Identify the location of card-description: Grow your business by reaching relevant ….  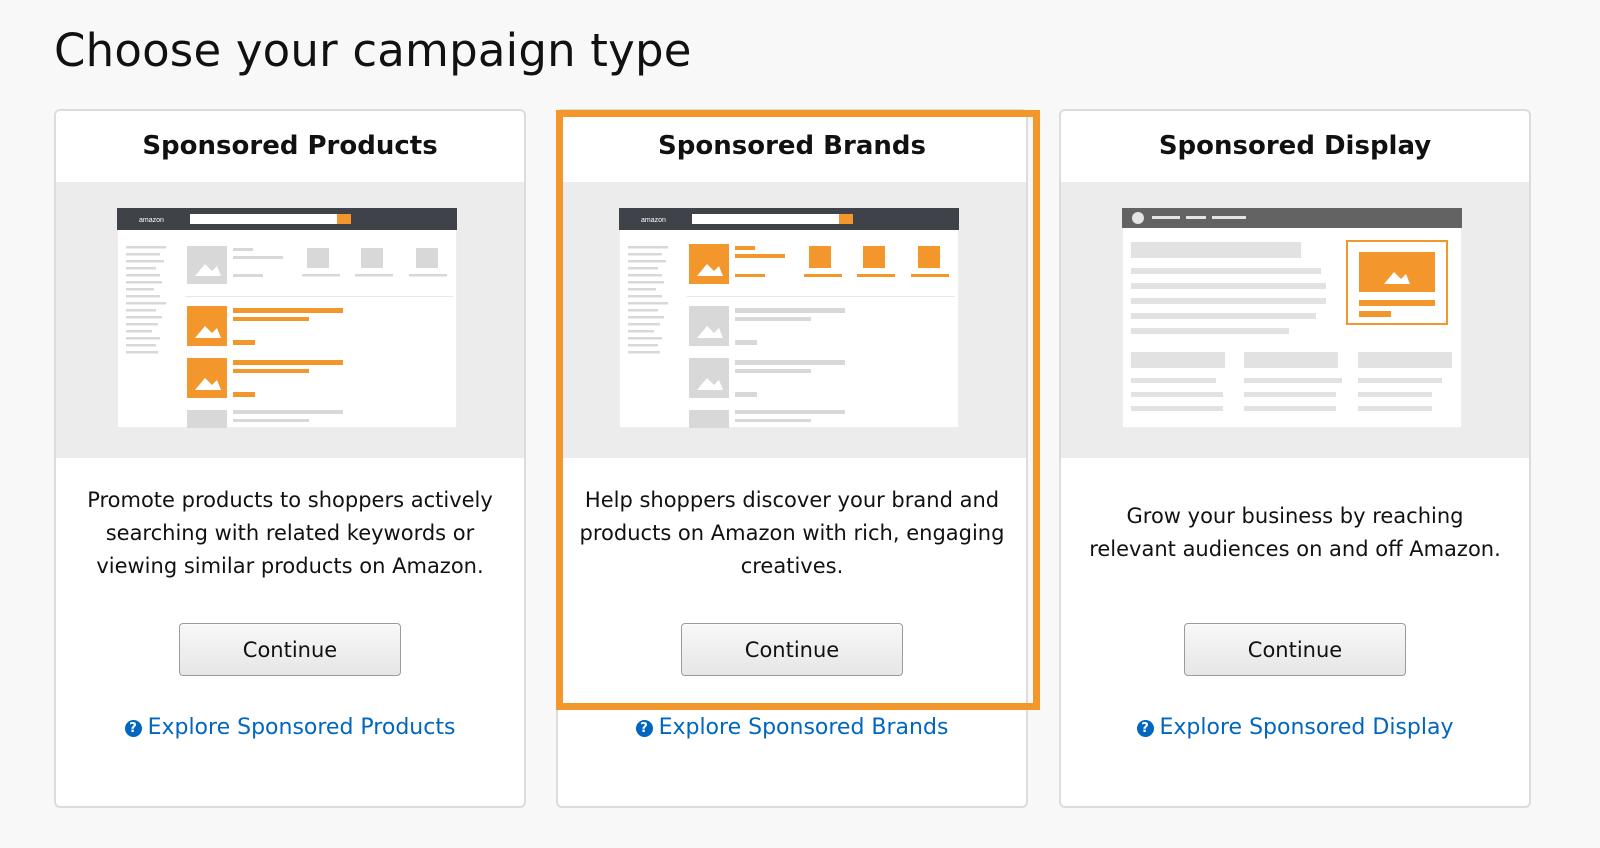
(1295, 532).